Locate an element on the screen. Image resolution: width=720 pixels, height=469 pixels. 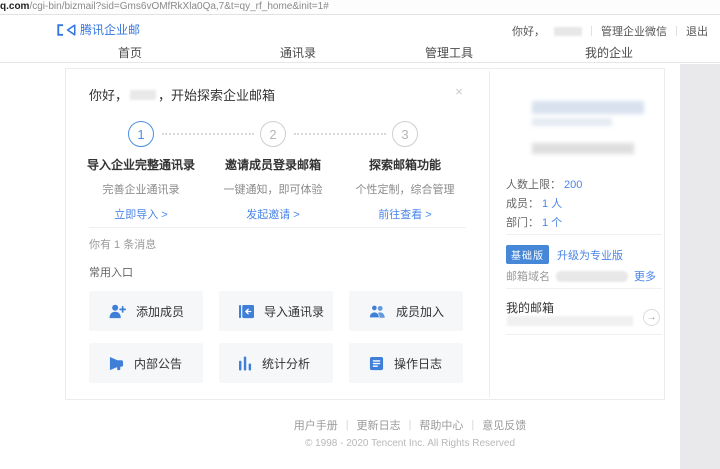
step-3-circle: 3 is located at coordinates (405, 134).